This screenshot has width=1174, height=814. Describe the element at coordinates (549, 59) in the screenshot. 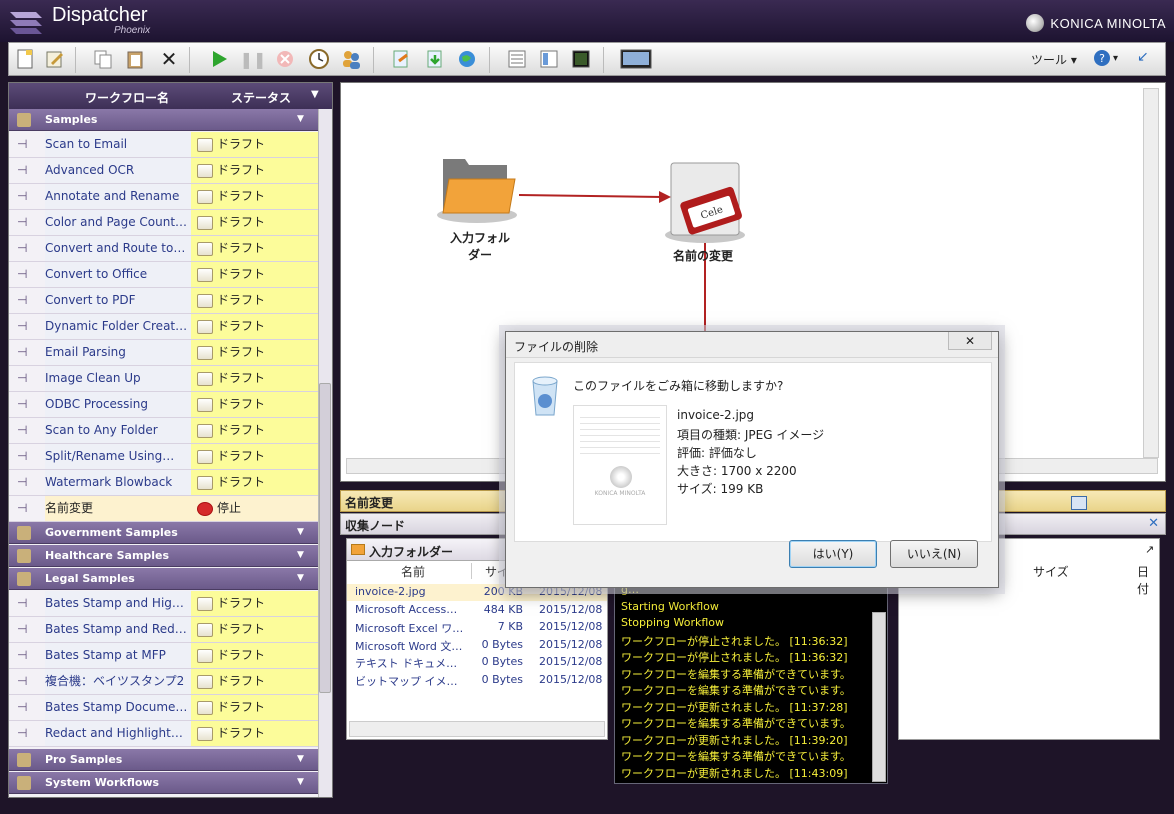

I see `split-view-icon` at that location.